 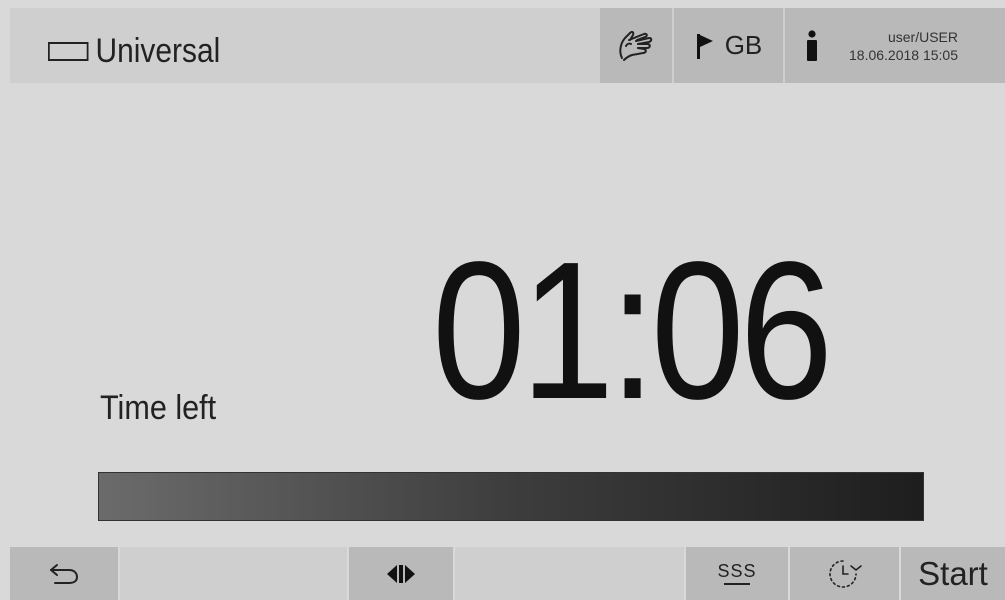 What do you see at coordinates (812, 45) in the screenshot?
I see `person-icon` at bounding box center [812, 45].